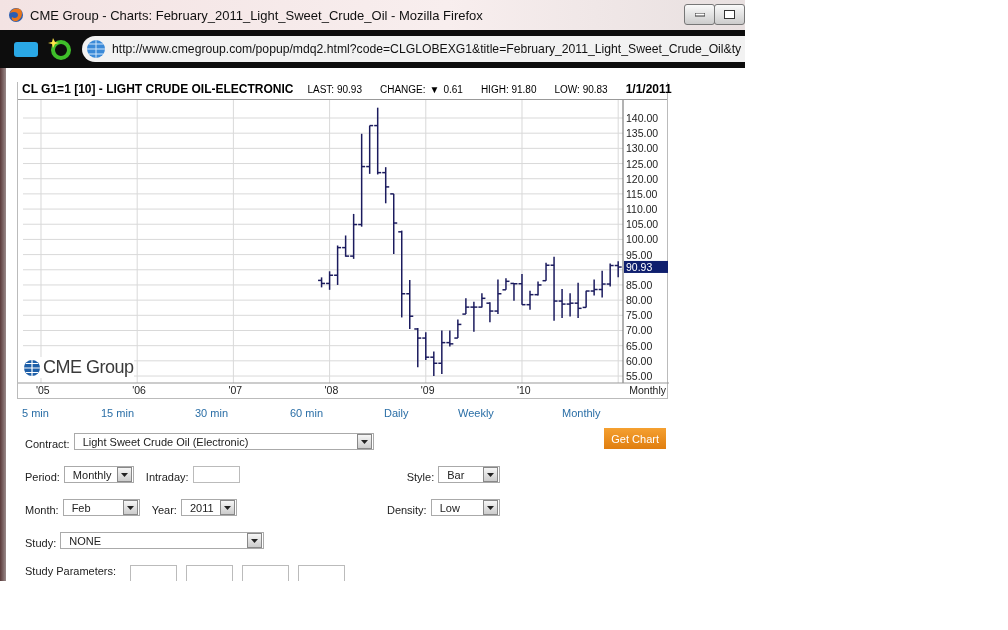 This screenshot has width=1008, height=630. Describe the element at coordinates (476, 413) in the screenshot. I see `interval-link: Weekly` at that location.